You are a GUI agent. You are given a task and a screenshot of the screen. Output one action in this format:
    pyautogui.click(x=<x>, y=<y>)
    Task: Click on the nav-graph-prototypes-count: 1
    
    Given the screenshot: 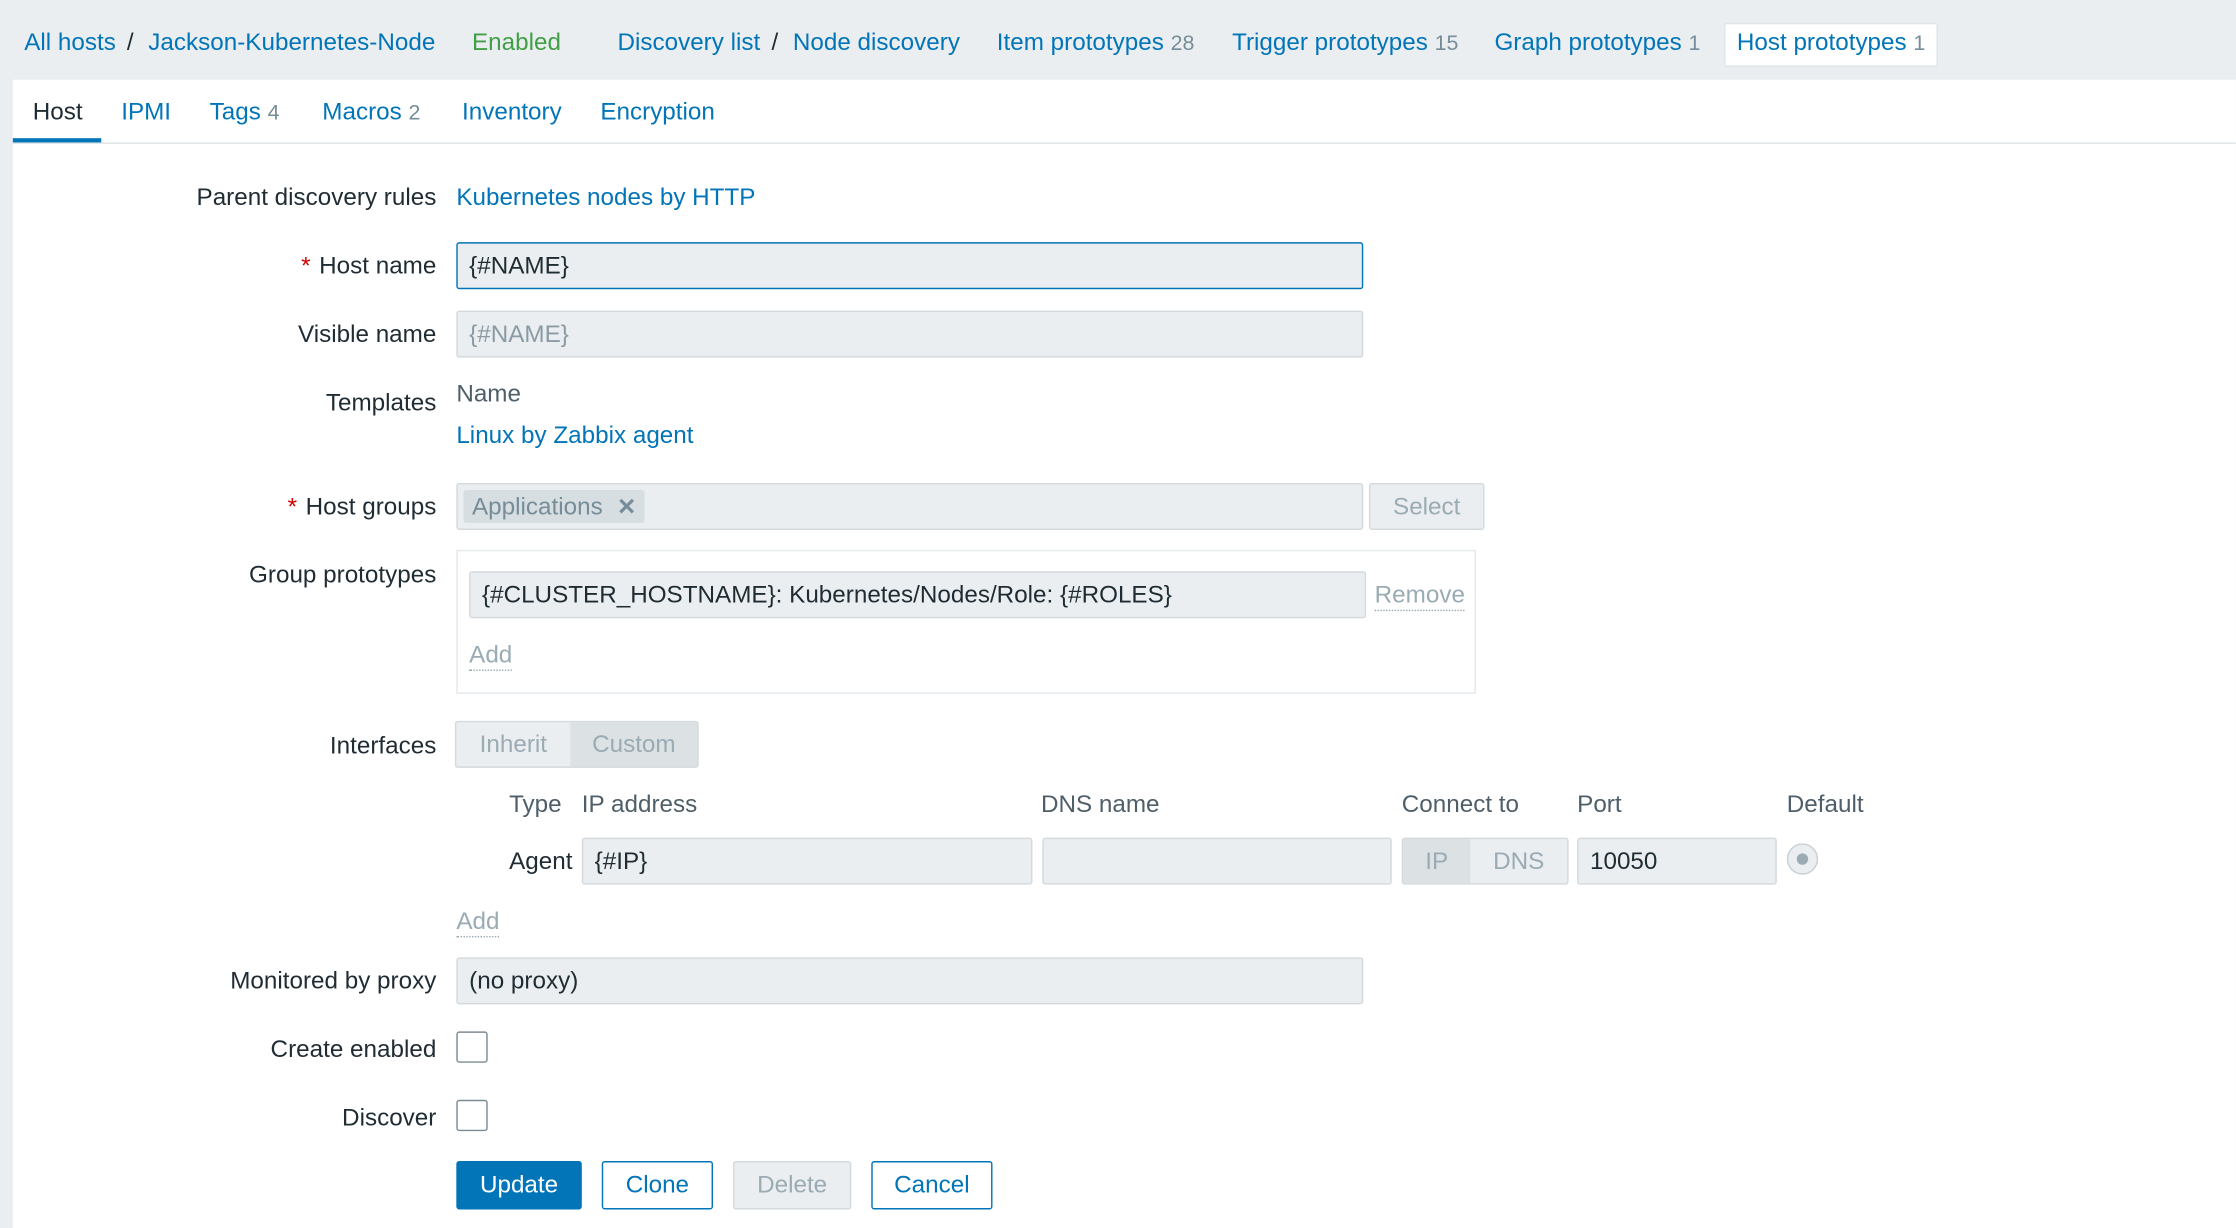 What is the action you would take?
    pyautogui.click(x=1694, y=43)
    